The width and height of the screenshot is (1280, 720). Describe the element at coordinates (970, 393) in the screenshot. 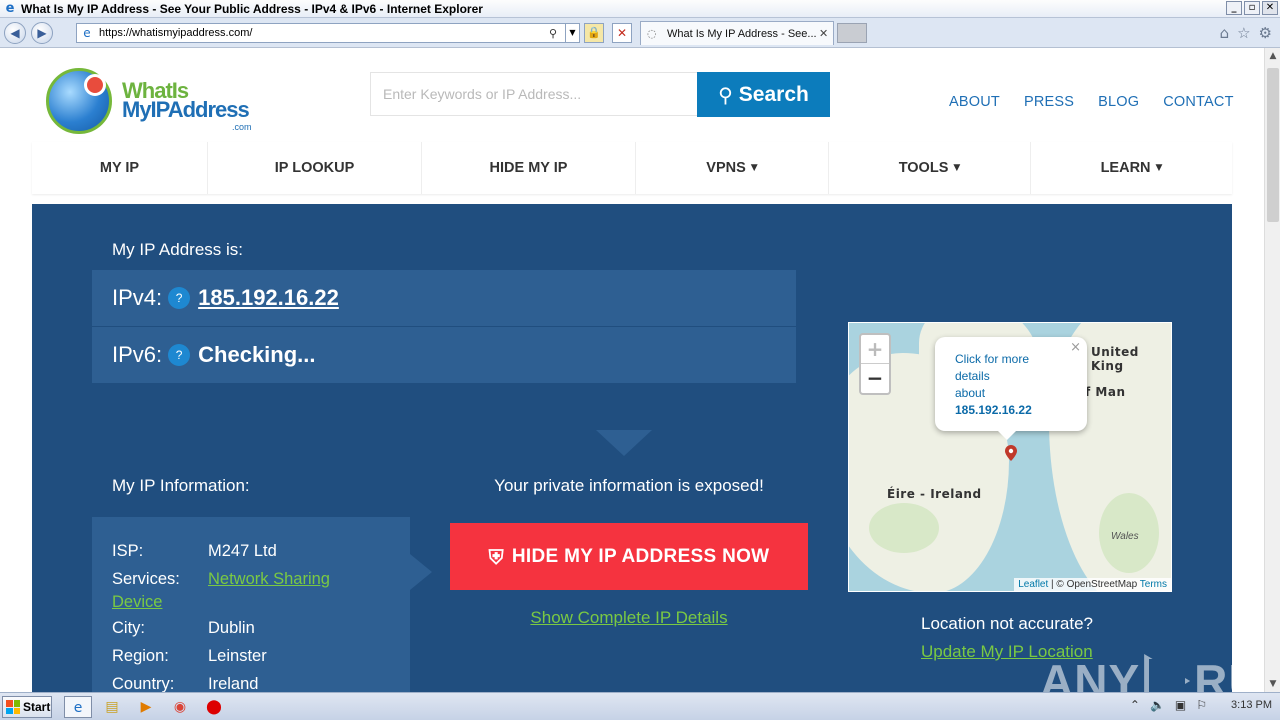

I see `popup-text: about` at that location.